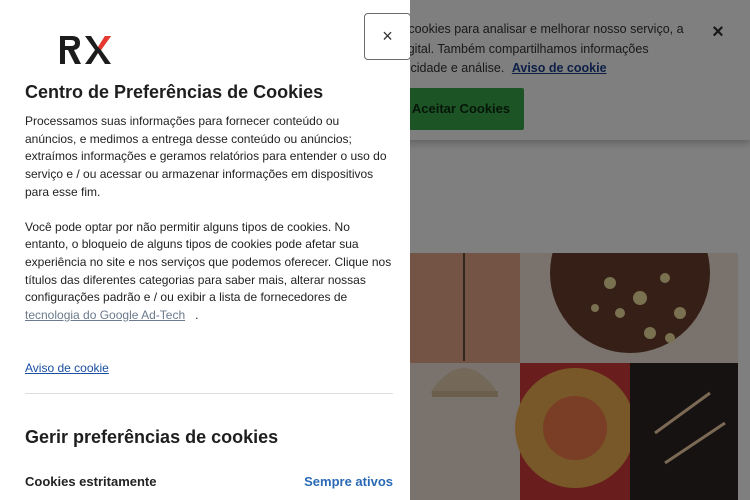 The height and width of the screenshot is (500, 750). I want to click on divider, so click(209, 393).